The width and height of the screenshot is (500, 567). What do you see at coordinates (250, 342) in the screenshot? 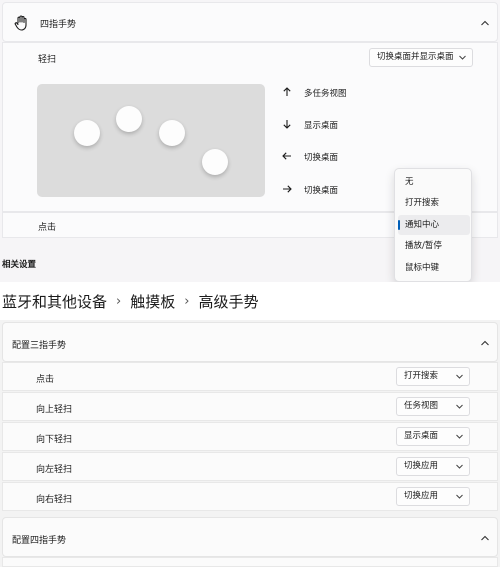
I see `three-finger-header: 配置三指手势` at bounding box center [250, 342].